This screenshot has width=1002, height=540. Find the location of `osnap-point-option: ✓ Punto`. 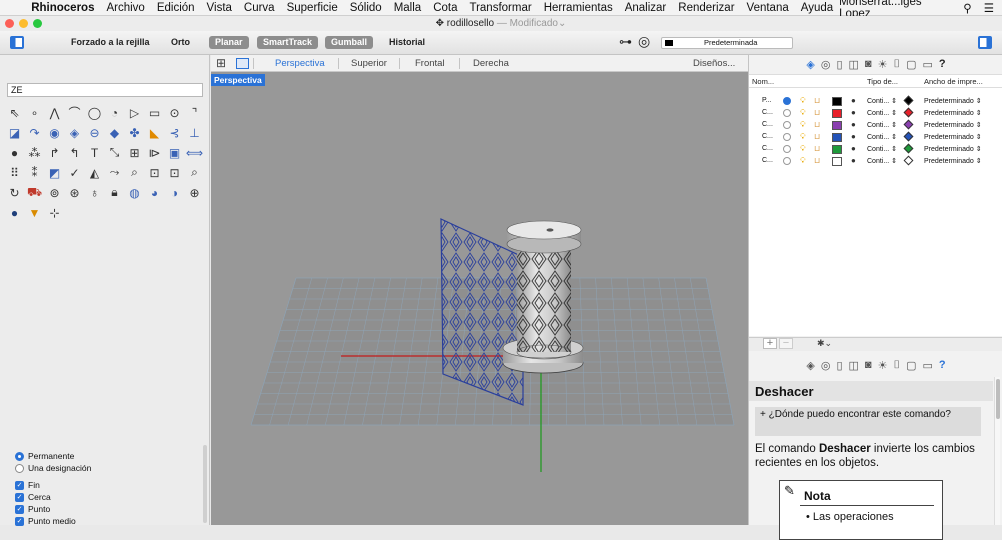

osnap-point-option: ✓ Punto is located at coordinates (32, 509).